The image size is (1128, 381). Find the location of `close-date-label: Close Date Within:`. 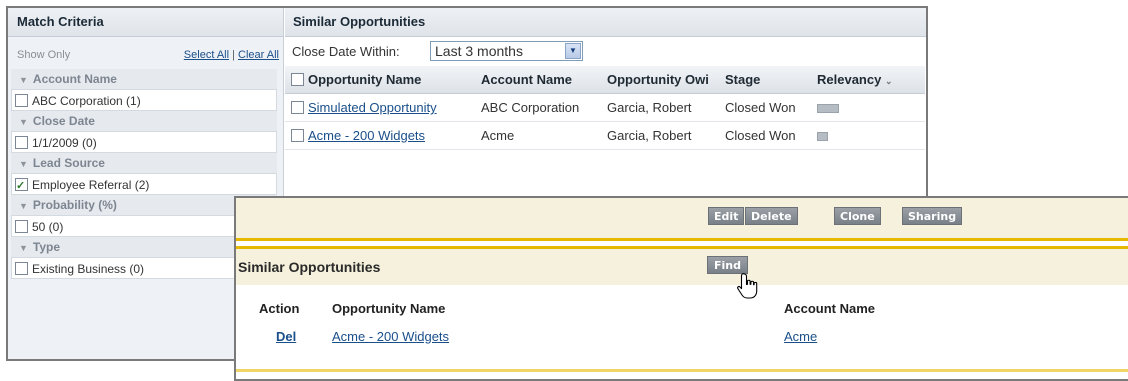

close-date-label: Close Date Within: is located at coordinates (346, 51).